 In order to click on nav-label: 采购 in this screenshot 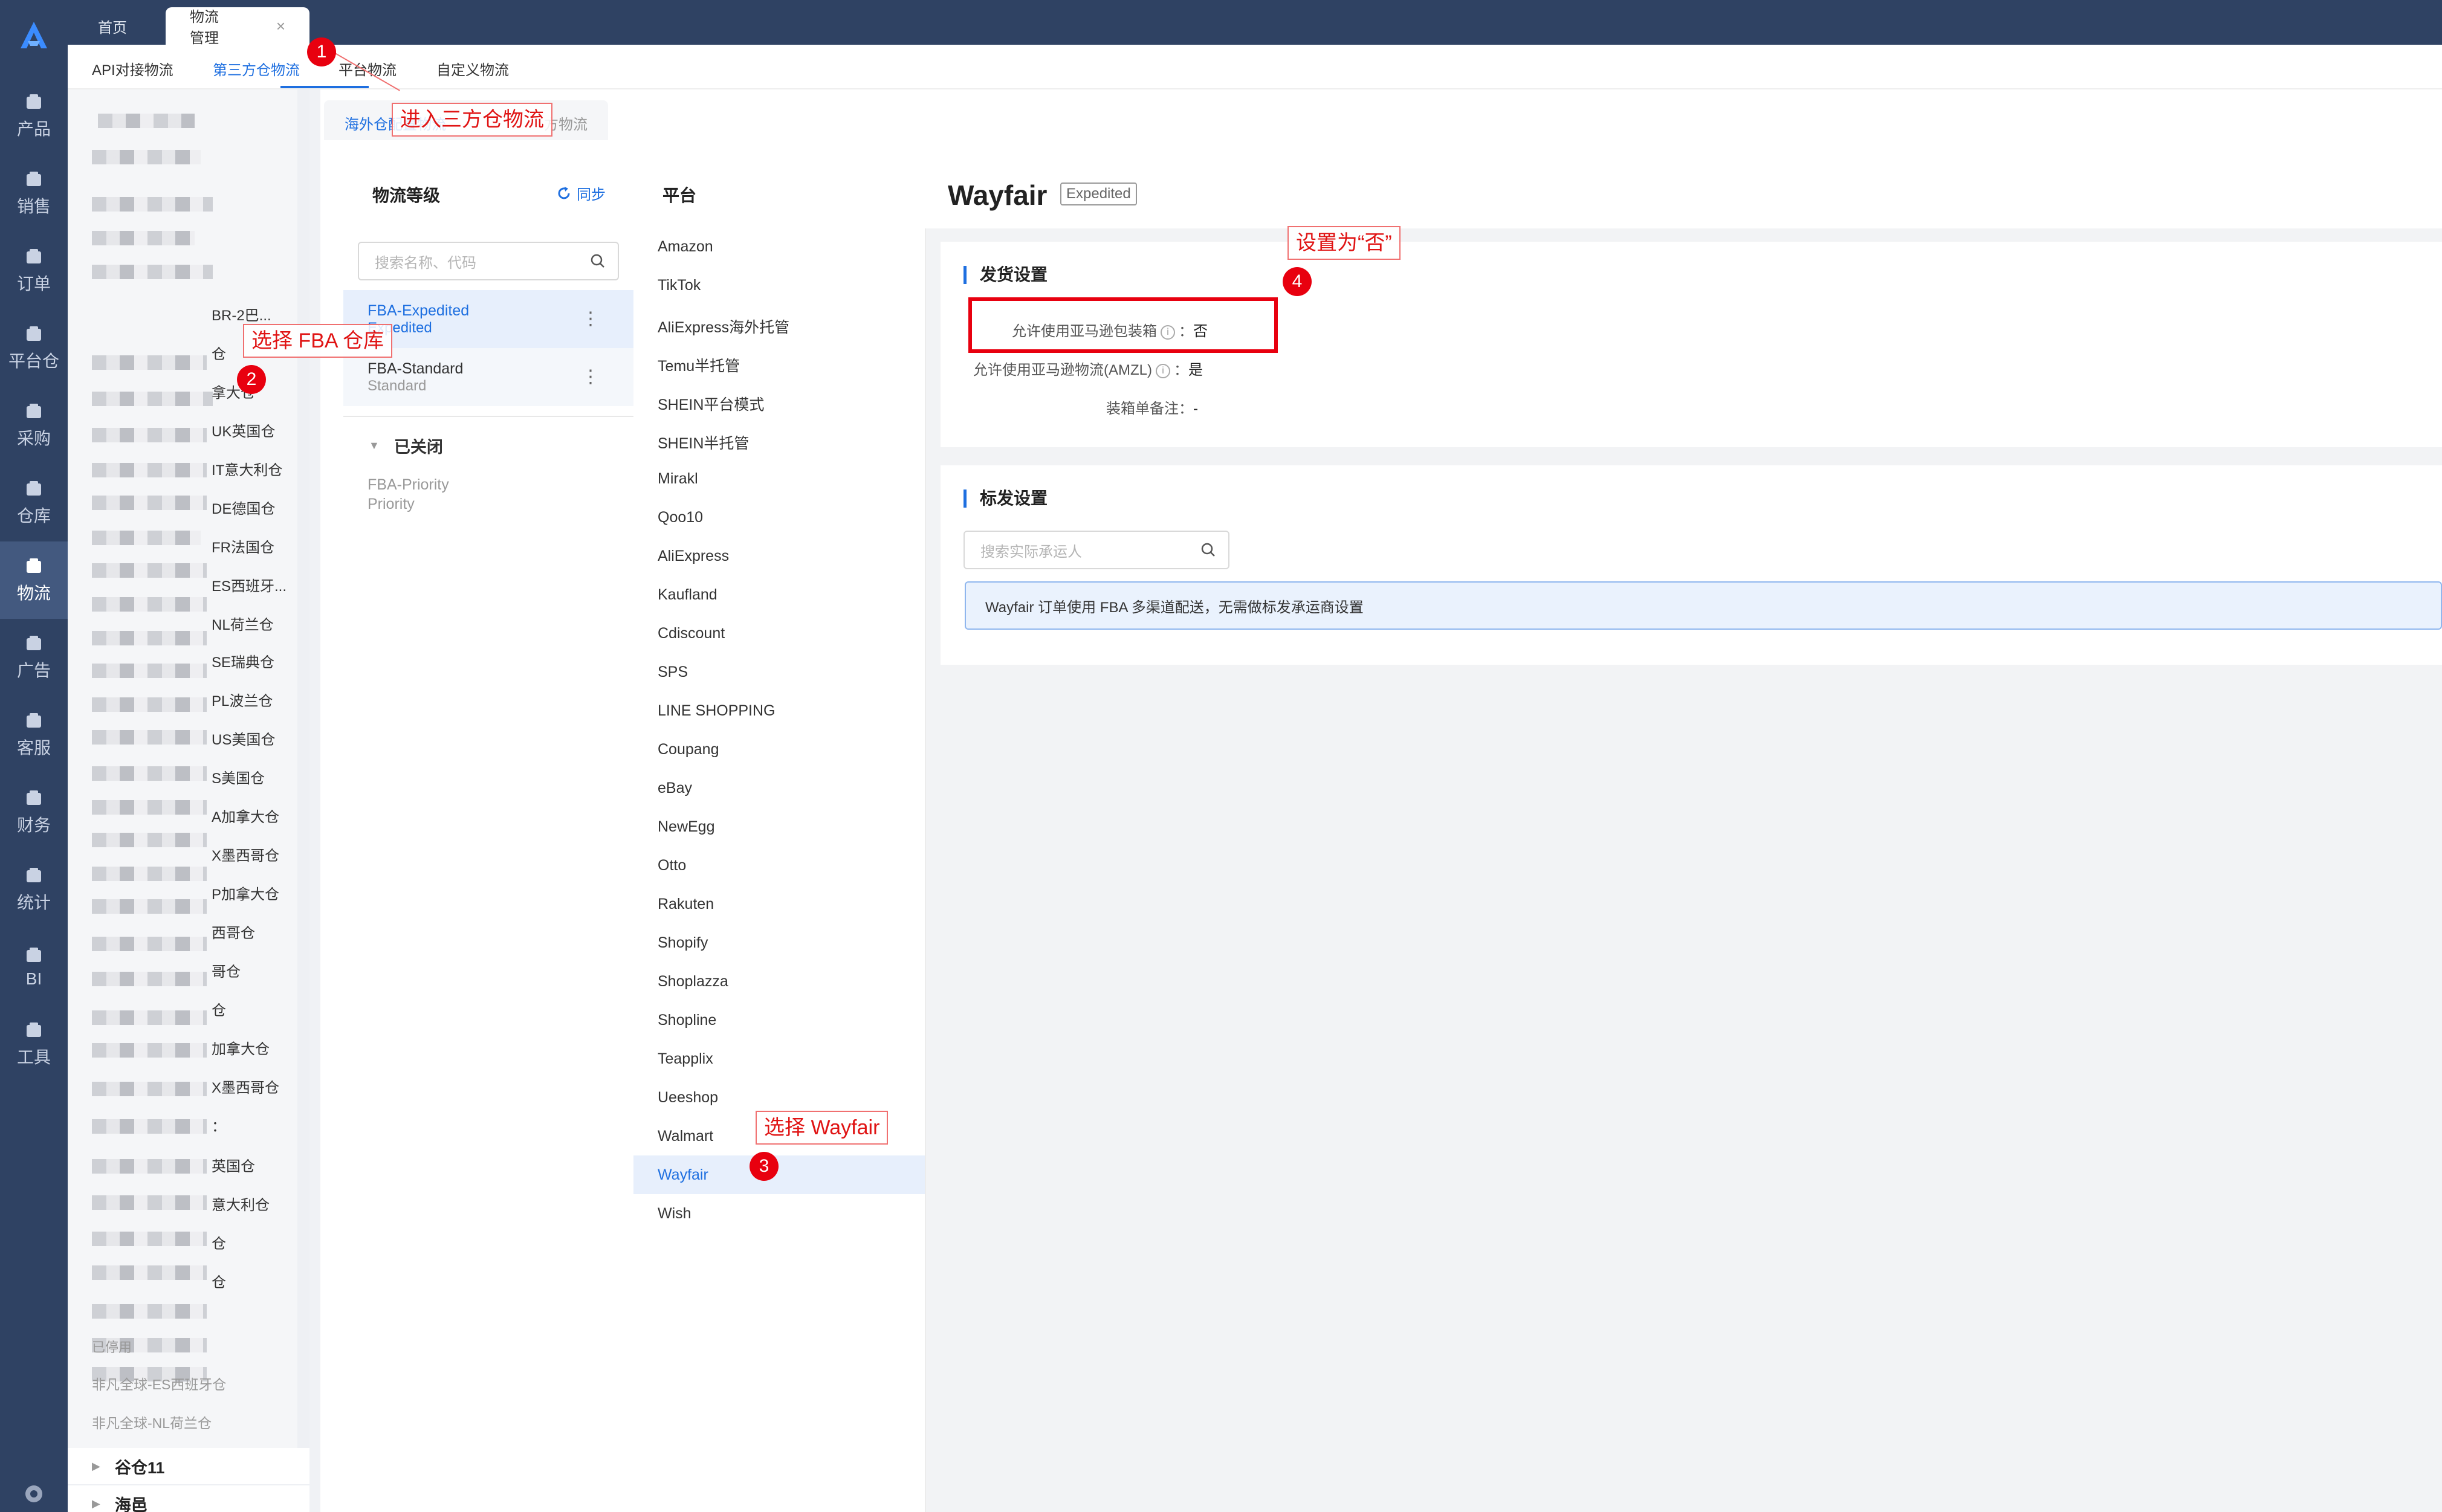, I will do `click(33, 438)`.